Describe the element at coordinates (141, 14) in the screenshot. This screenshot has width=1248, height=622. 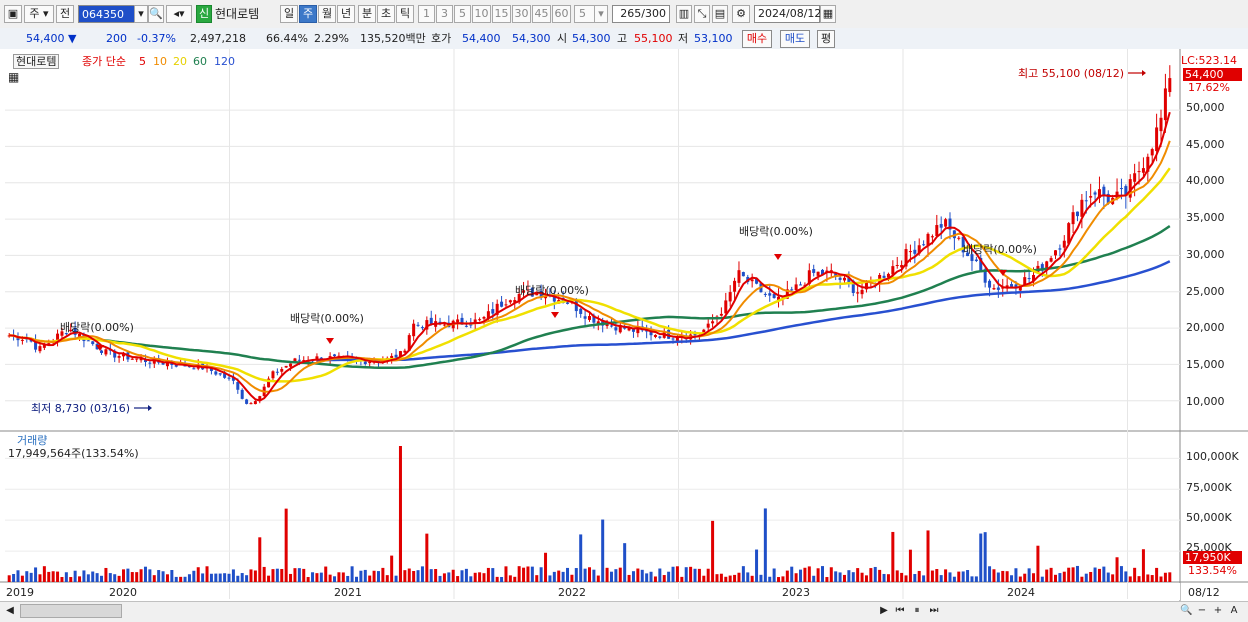
I see `code-dropdown-icon: ▾` at that location.